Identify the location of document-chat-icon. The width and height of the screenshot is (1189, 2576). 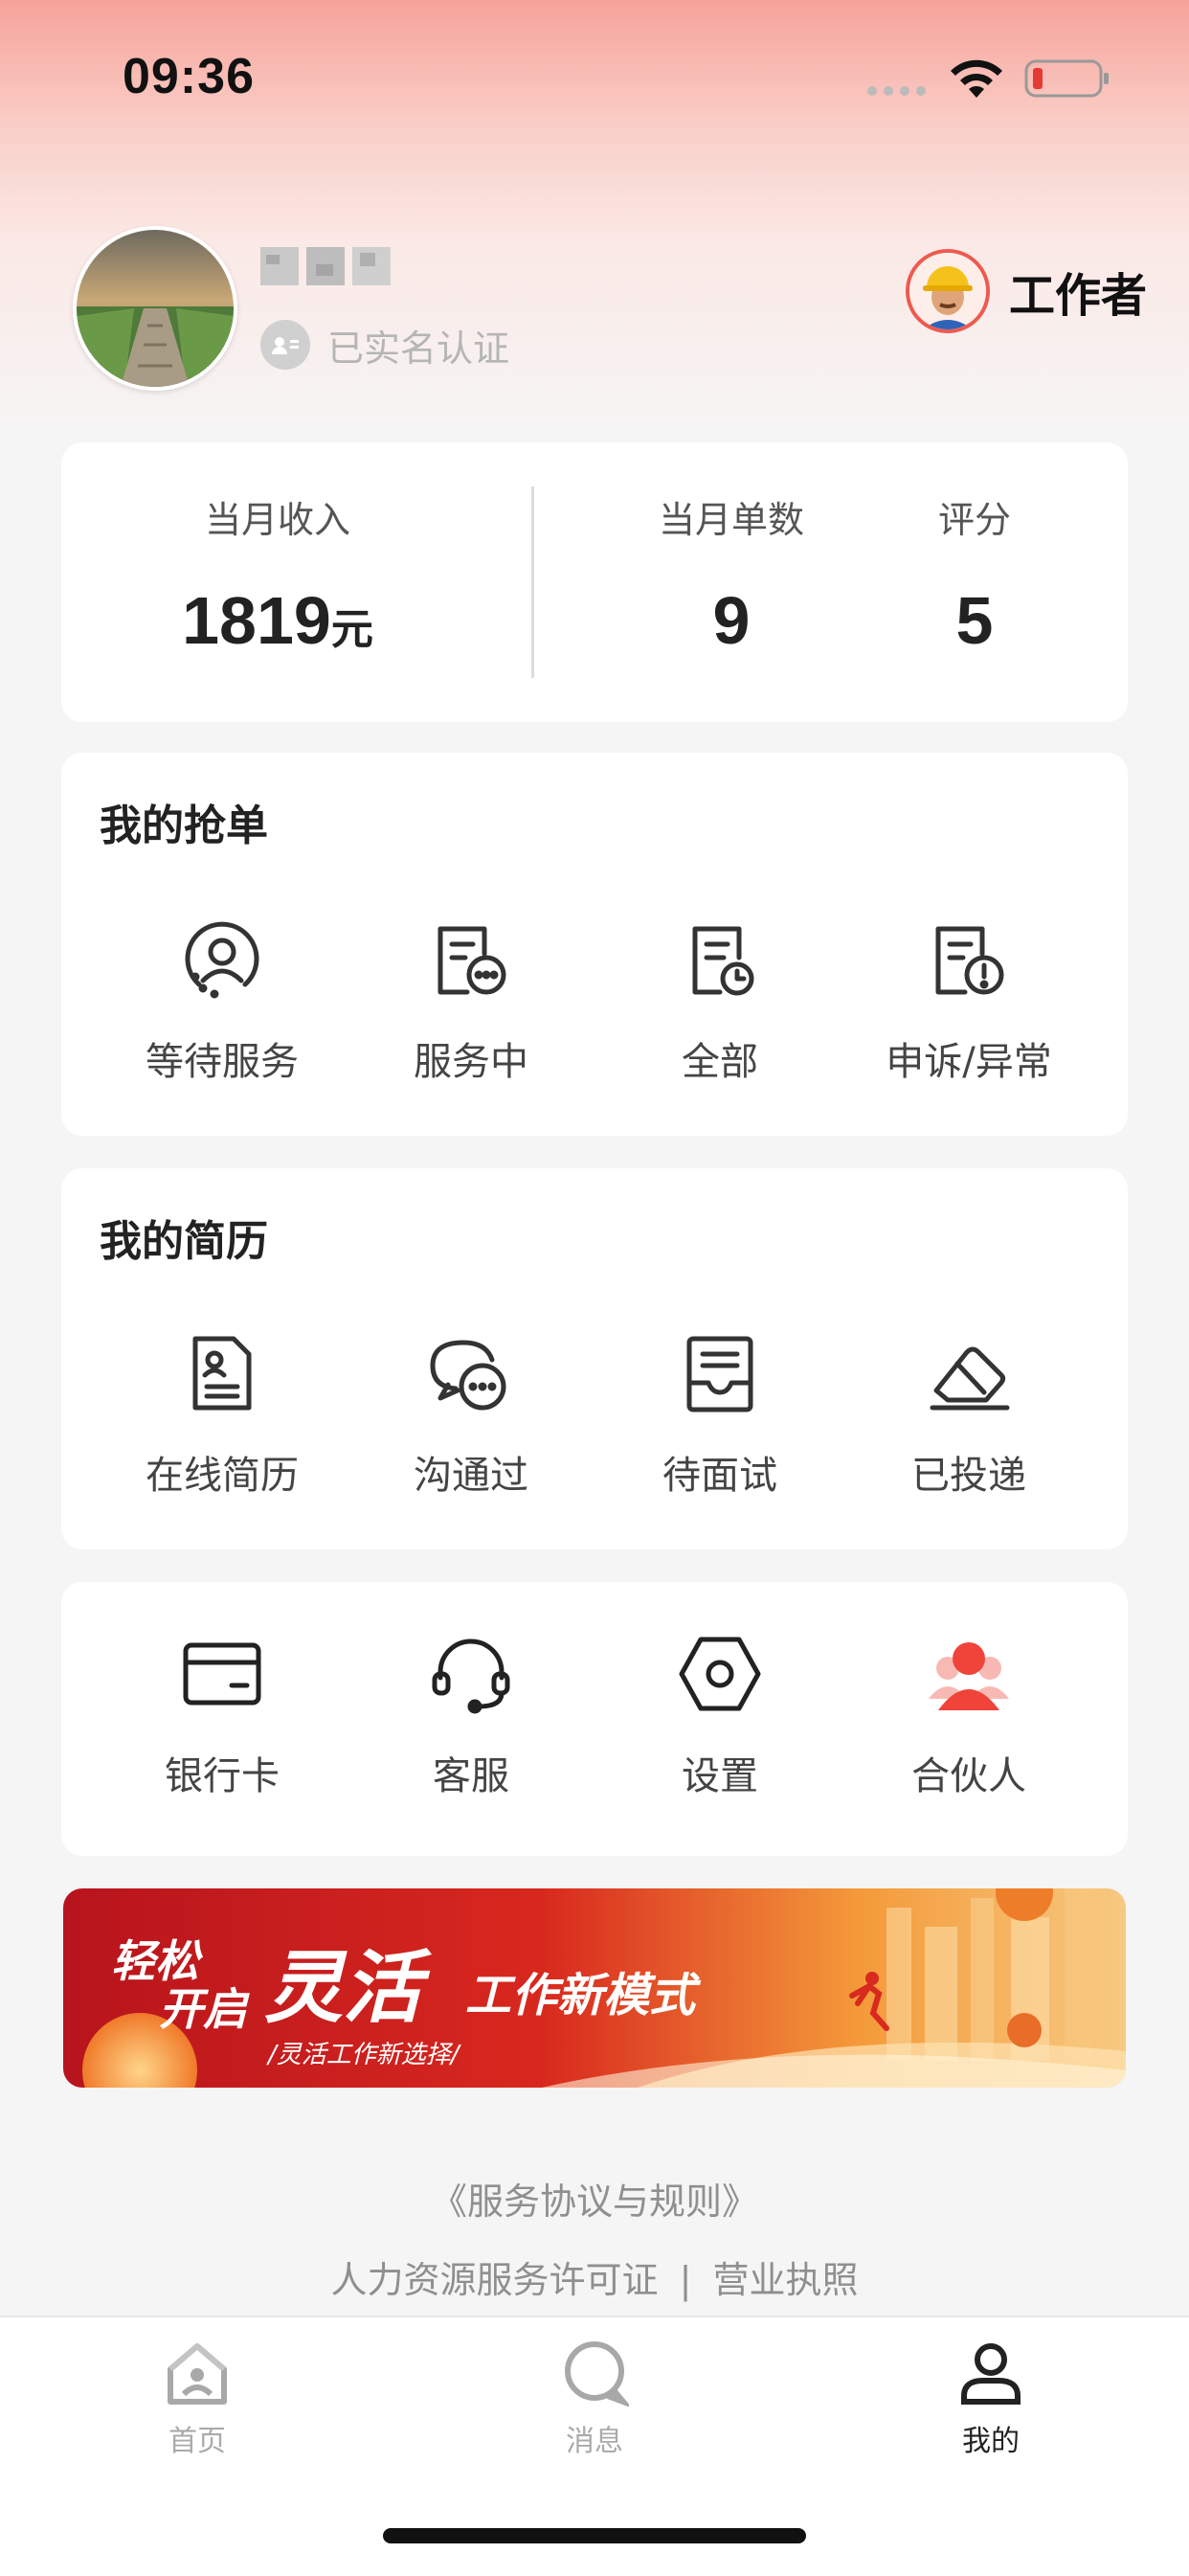
(471, 960).